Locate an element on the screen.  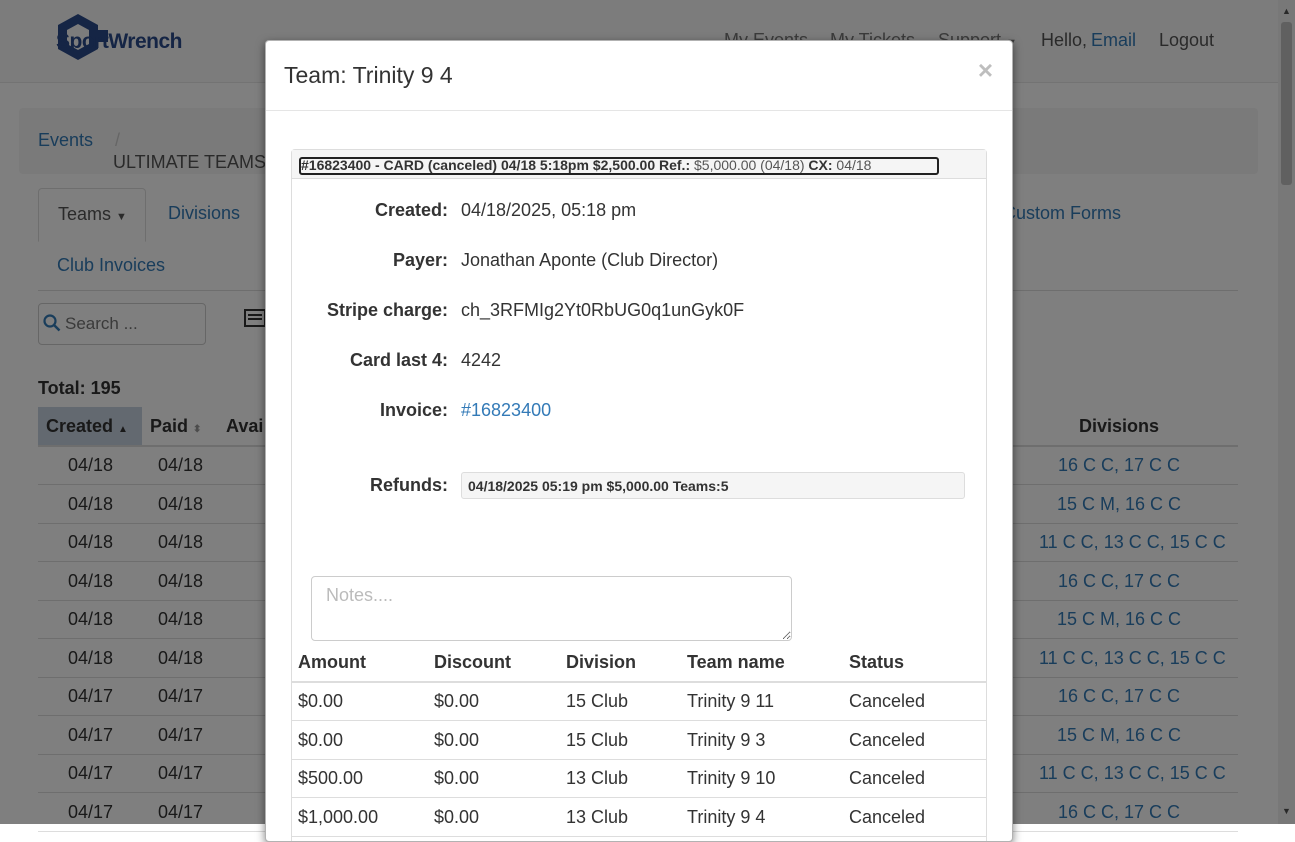
cell-amount: $500.00 is located at coordinates (331, 778).